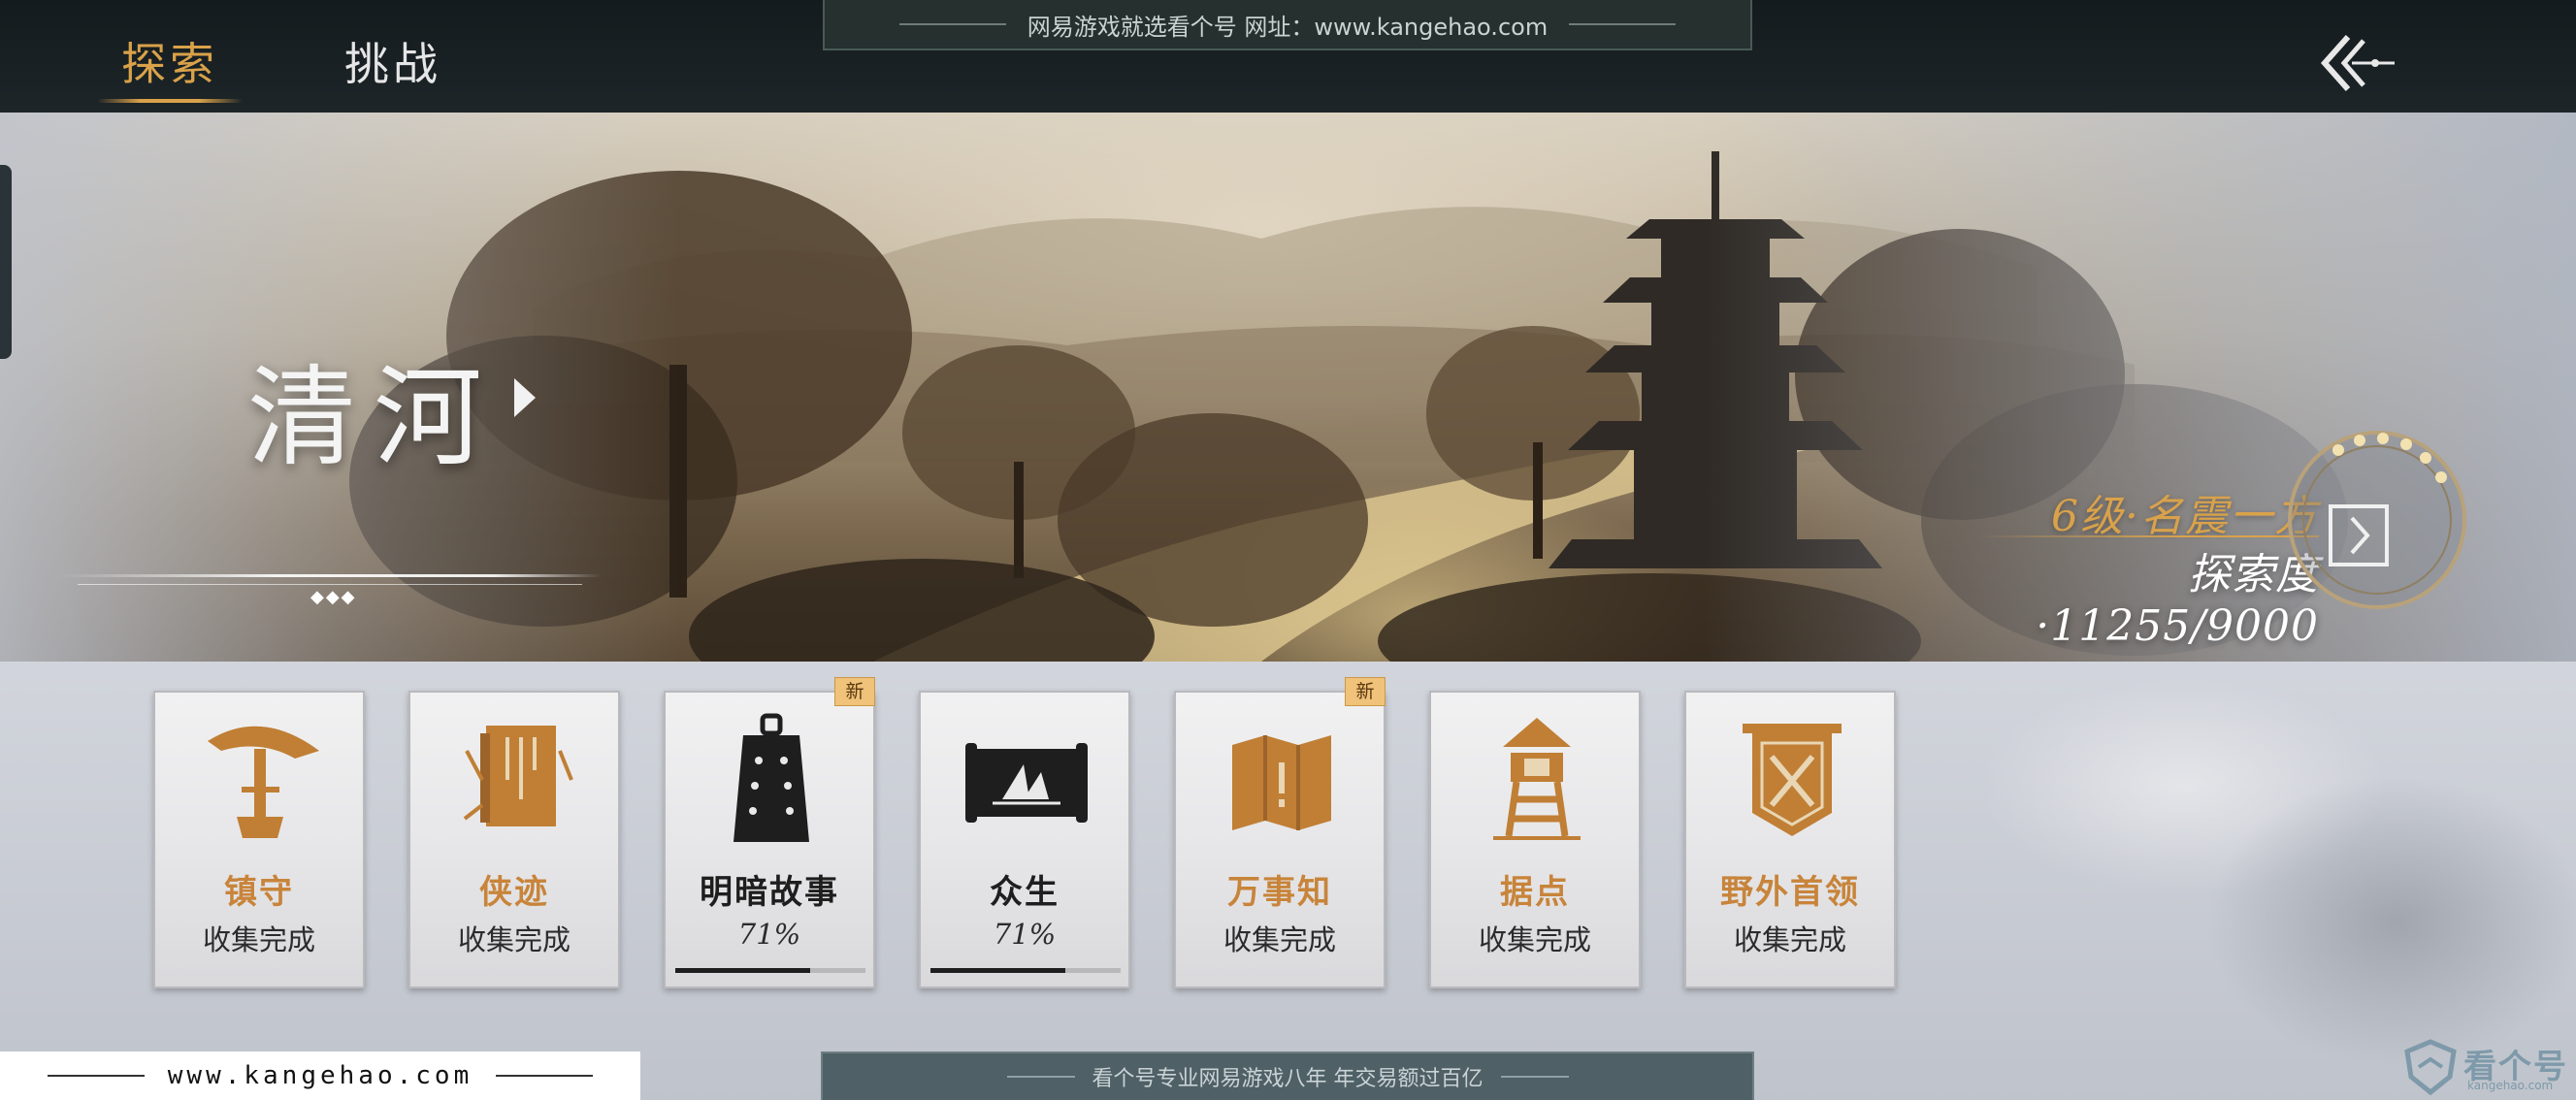 This screenshot has width=2576, height=1100. I want to click on banner-swords-icon, so click(1792, 780).